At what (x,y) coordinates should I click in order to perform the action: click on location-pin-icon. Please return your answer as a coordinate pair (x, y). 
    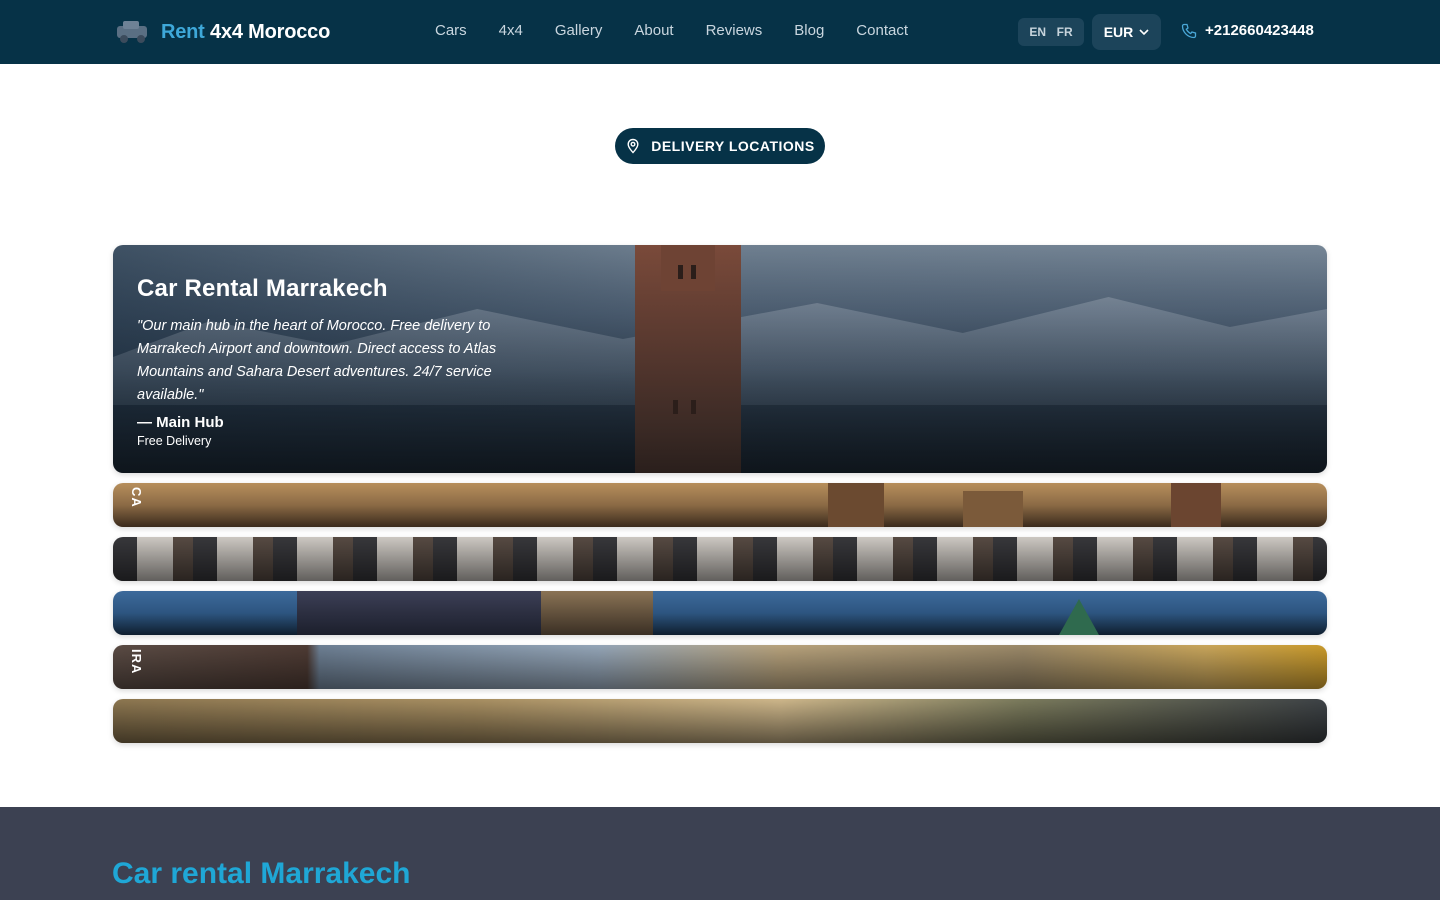
    Looking at the image, I should click on (633, 146).